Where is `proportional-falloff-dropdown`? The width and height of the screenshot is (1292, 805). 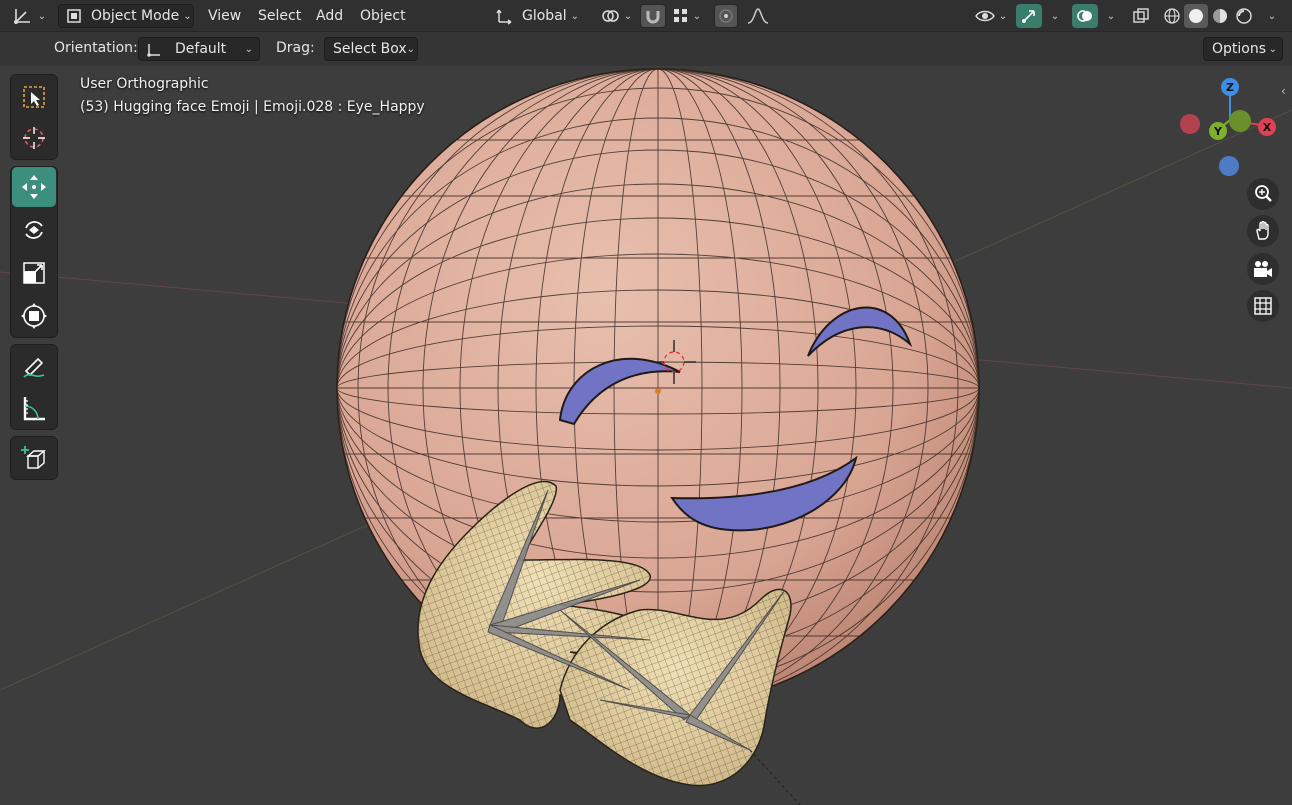
proportional-falloff-dropdown is located at coordinates (758, 16).